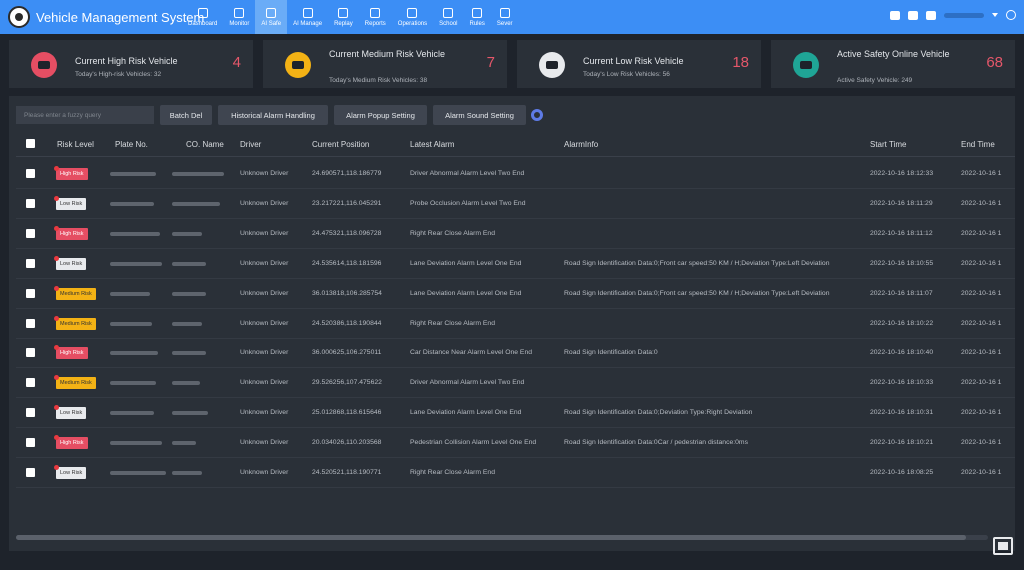 The width and height of the screenshot is (1024, 570). I want to click on mail-icon, so click(913, 15).